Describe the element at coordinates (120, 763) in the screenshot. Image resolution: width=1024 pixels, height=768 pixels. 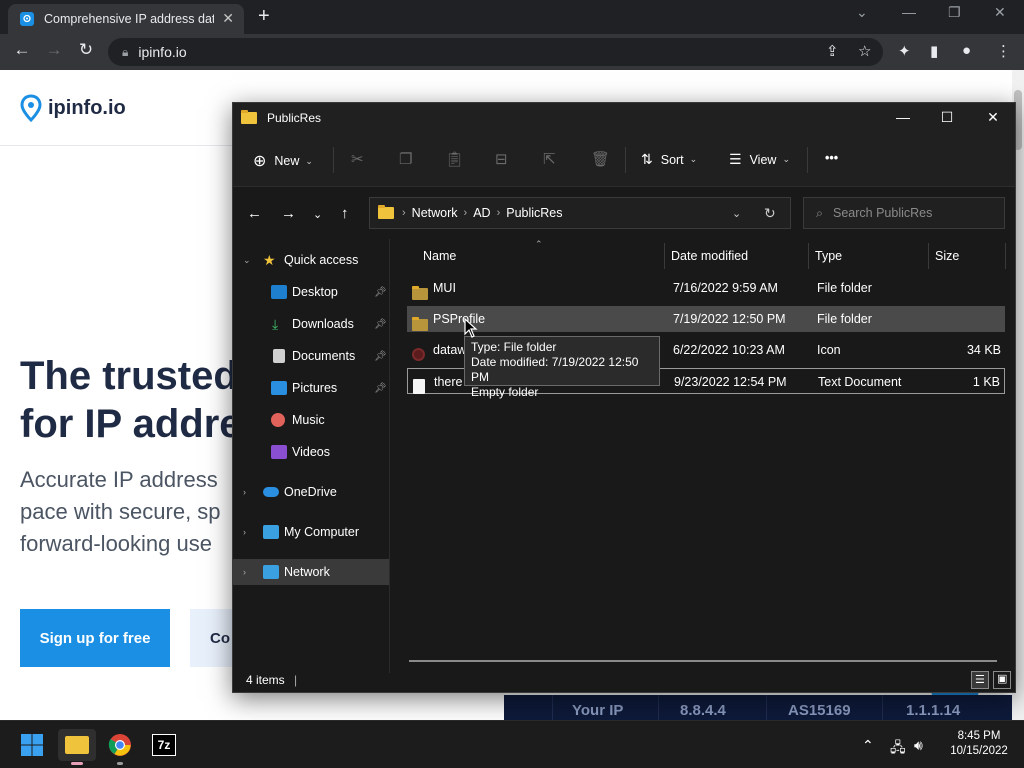
I see `running-app-indicator` at that location.